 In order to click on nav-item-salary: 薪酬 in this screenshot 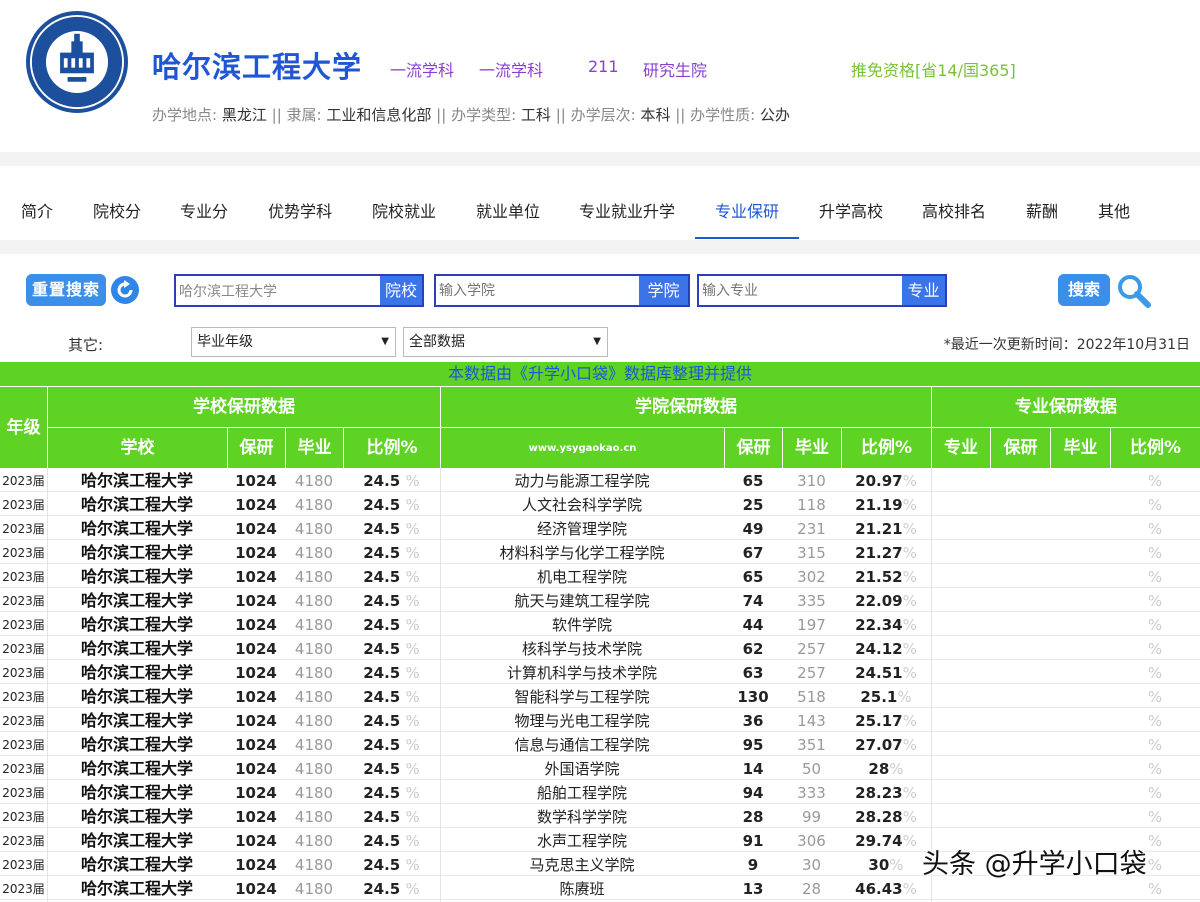, I will do `click(1042, 203)`.